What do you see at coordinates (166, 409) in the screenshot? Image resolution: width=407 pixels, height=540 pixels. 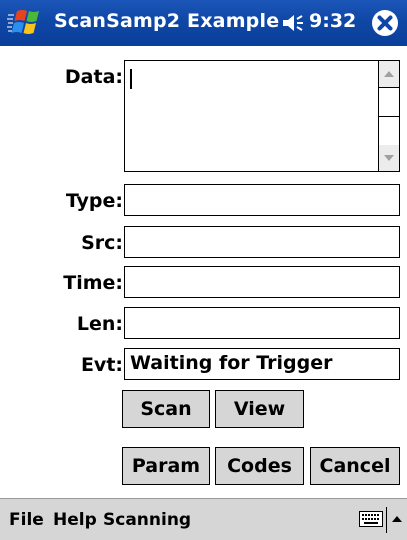 I see `scan-button: Scan` at bounding box center [166, 409].